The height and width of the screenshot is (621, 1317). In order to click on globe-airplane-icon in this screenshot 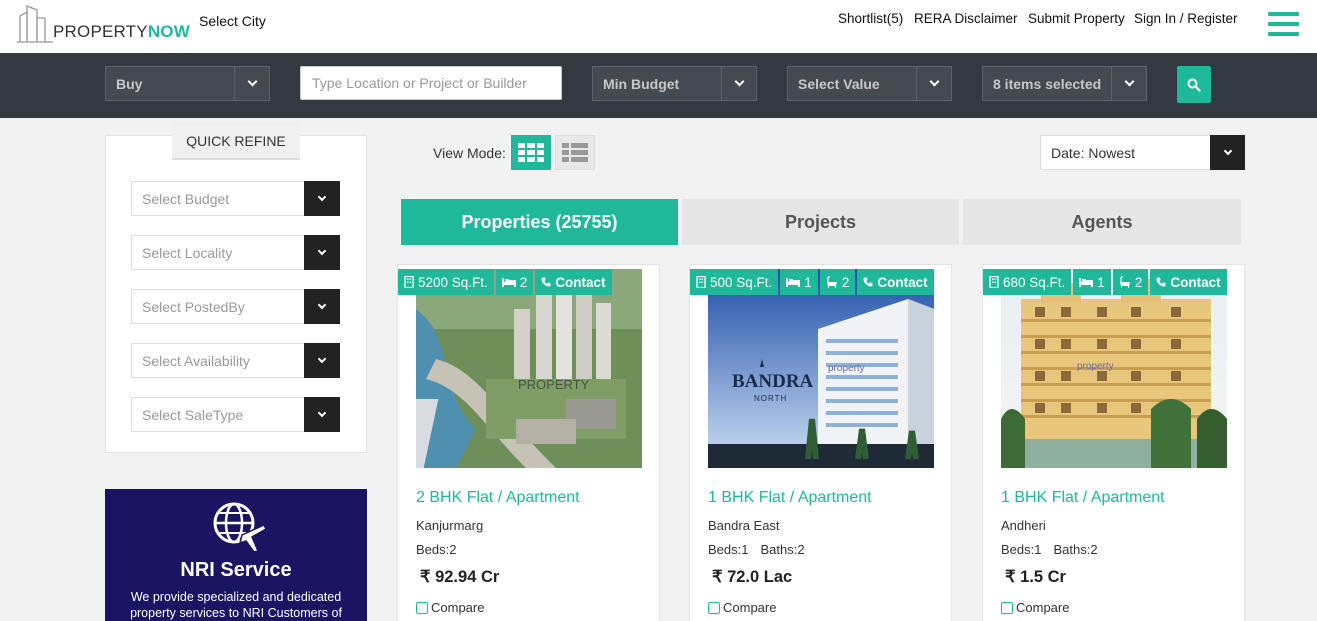, I will do `click(240, 527)`.